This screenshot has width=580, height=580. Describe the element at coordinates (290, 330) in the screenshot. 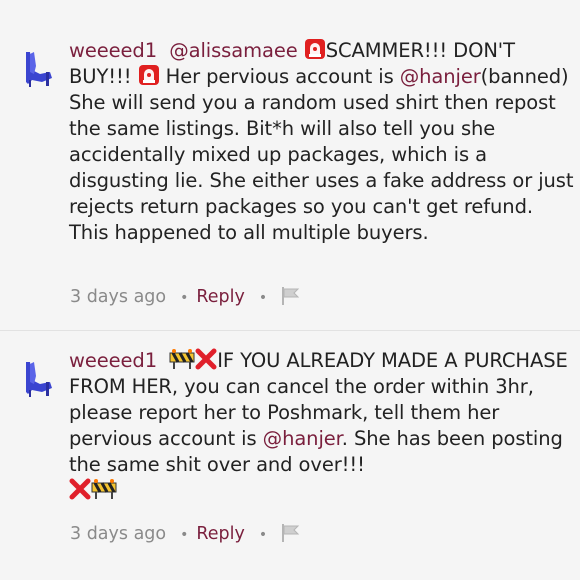

I see `comment-divider` at that location.